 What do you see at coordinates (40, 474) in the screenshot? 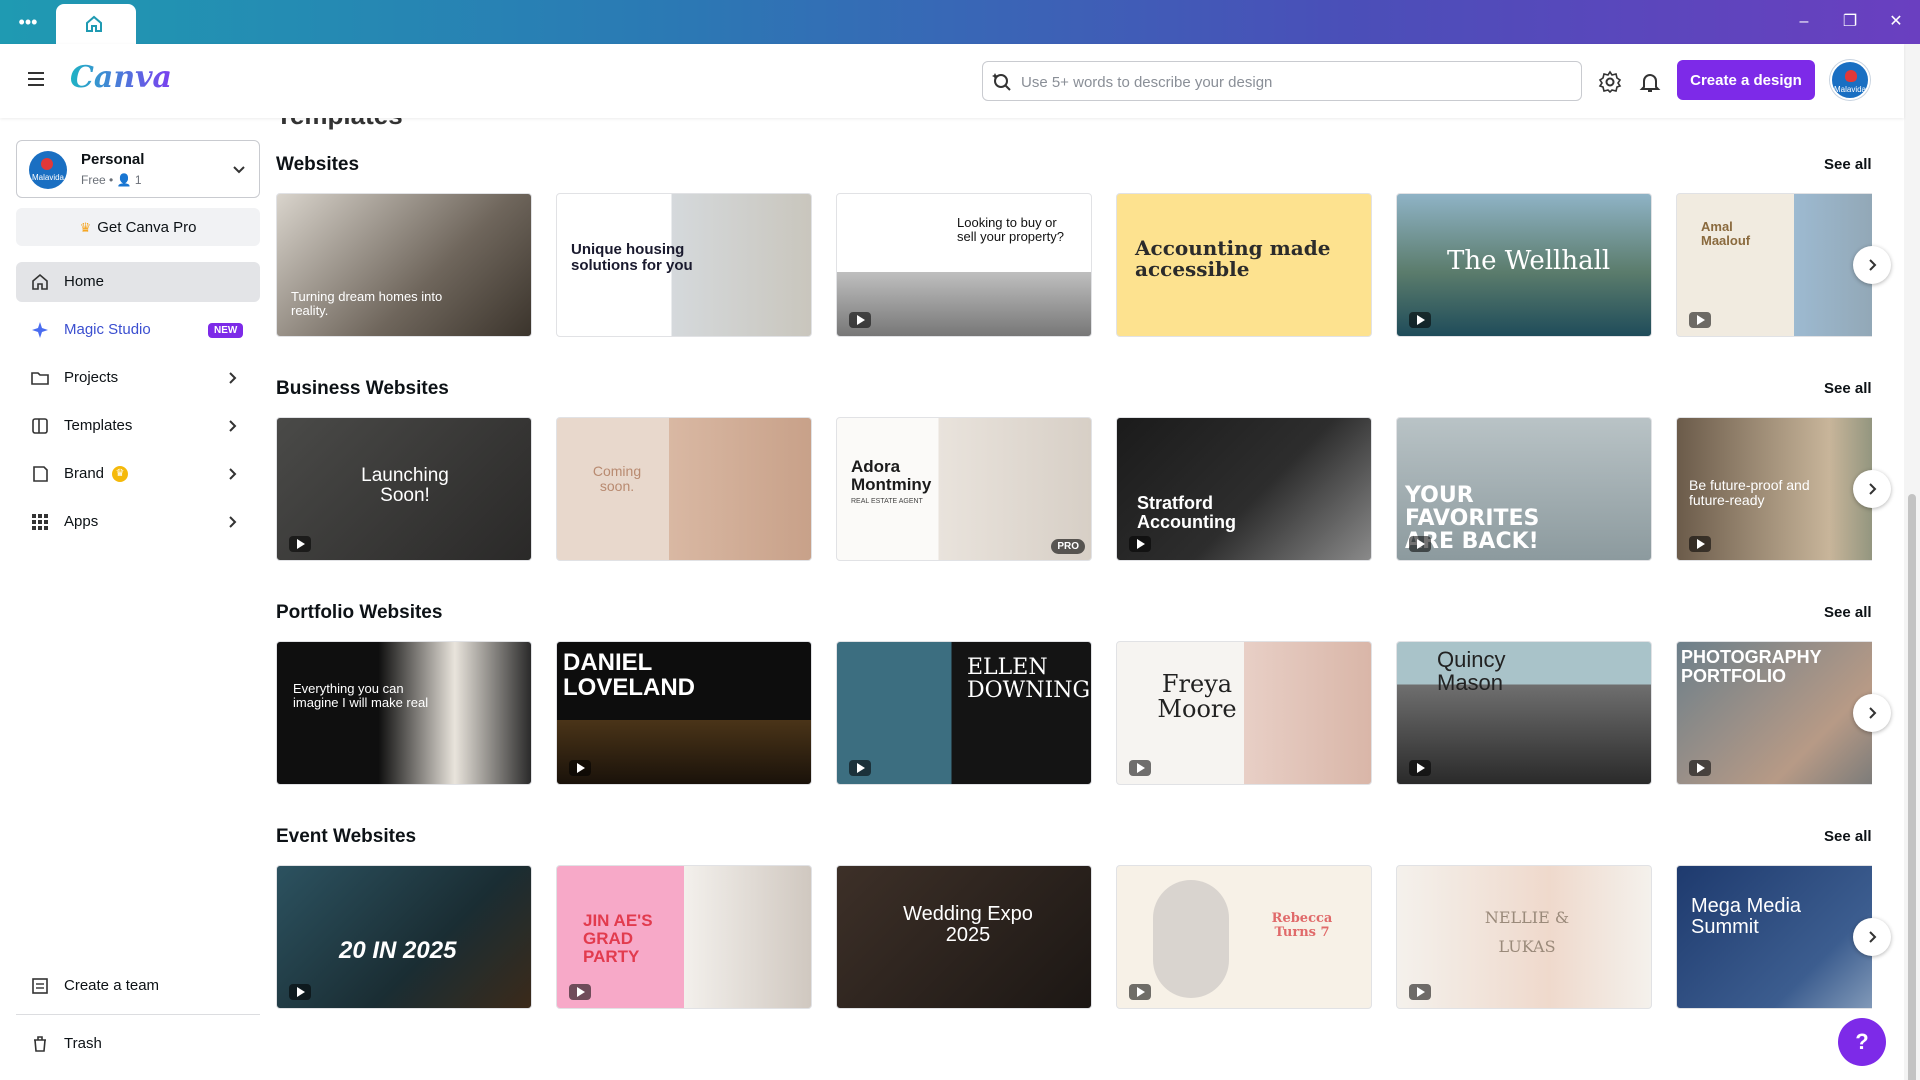
I see `brand-icon` at bounding box center [40, 474].